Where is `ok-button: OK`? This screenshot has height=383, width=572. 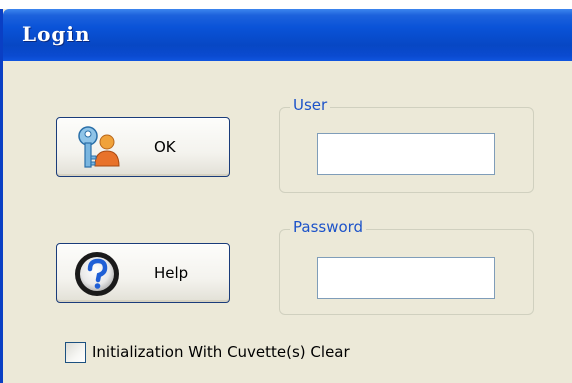
ok-button: OK is located at coordinates (143, 147).